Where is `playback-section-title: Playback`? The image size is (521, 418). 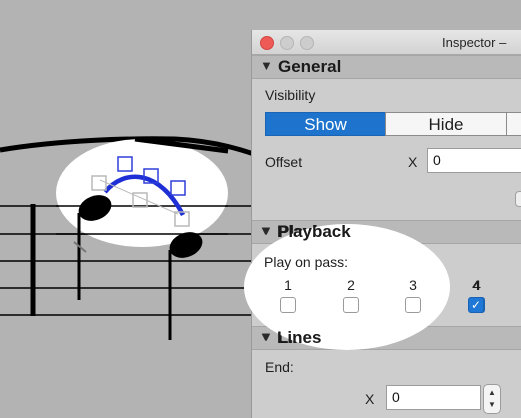
playback-section-title: Playback is located at coordinates (315, 231).